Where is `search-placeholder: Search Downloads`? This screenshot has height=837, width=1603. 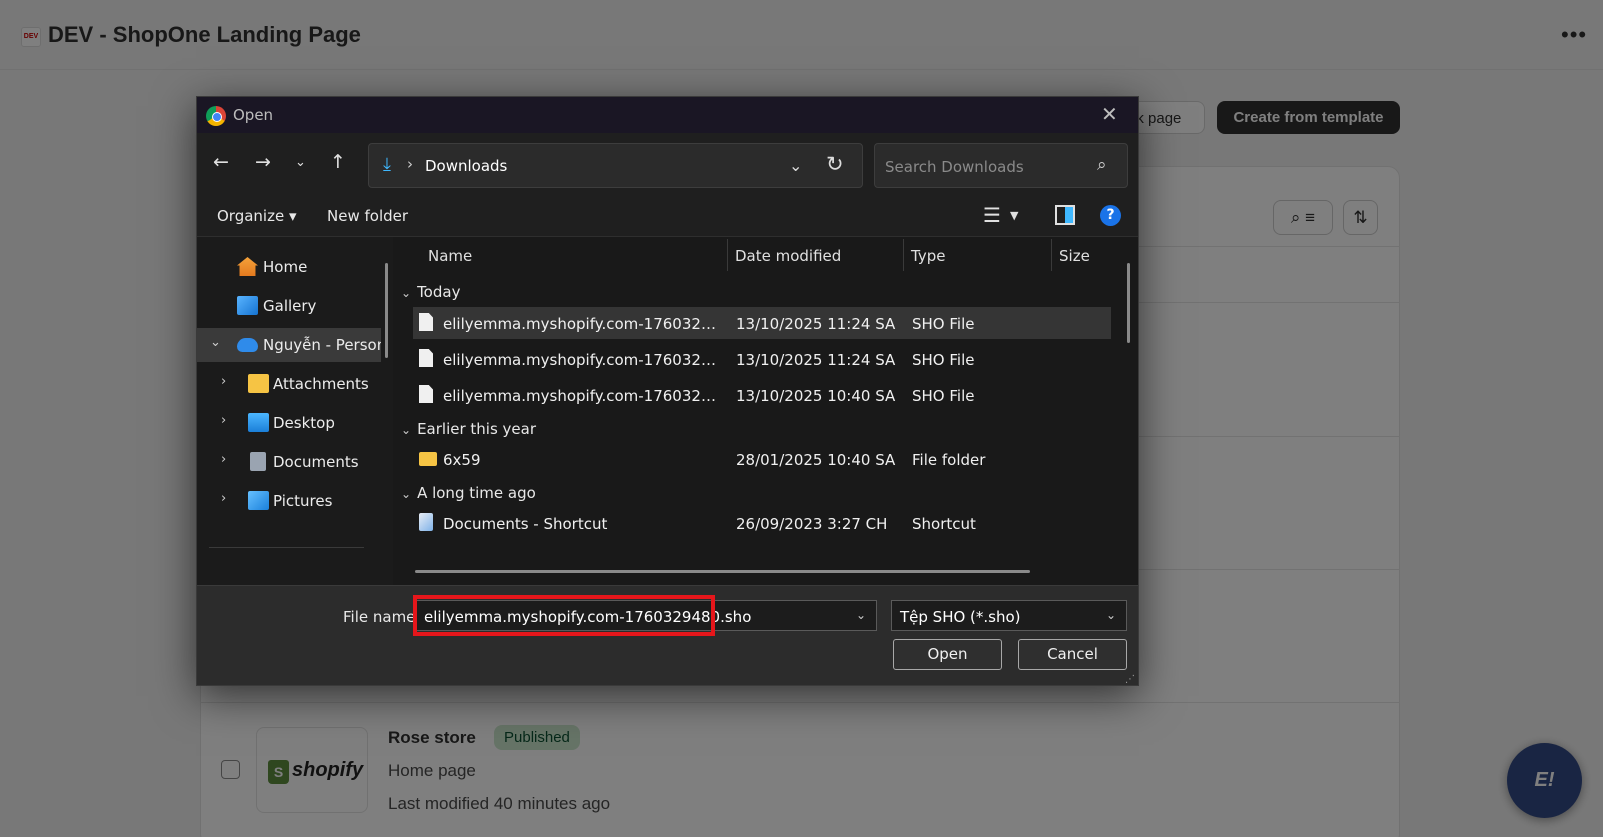 search-placeholder: Search Downloads is located at coordinates (954, 167).